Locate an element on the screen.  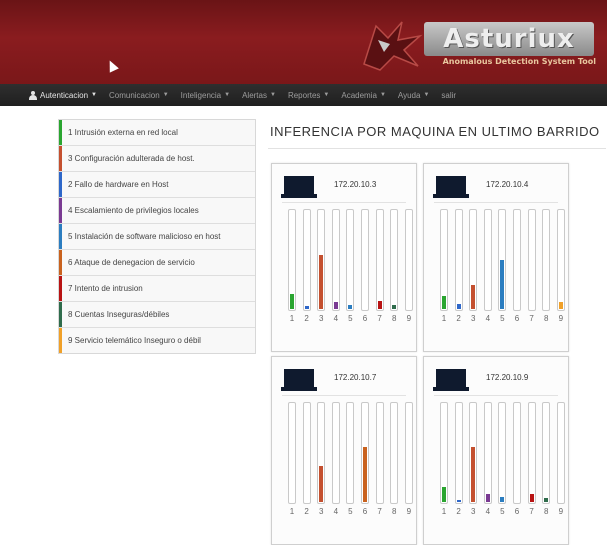
legend-item: 7 Intento de intrusion is located at coordinates (157, 289).